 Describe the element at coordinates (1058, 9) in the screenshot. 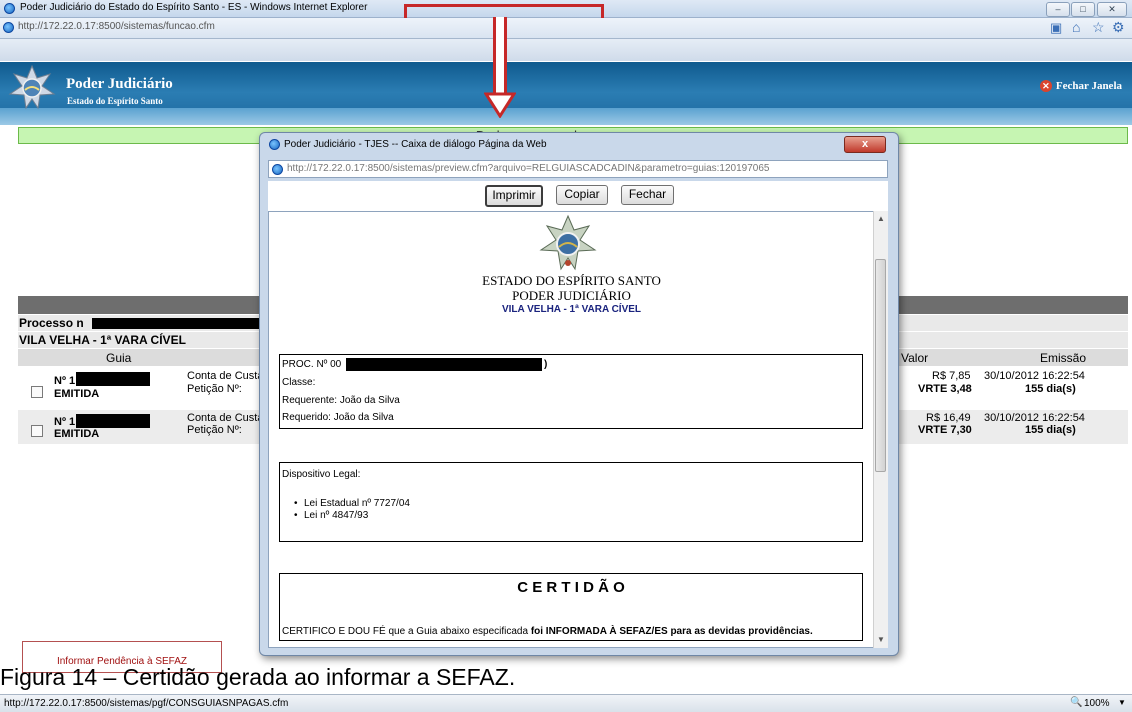

I see `minimize-button: –` at that location.